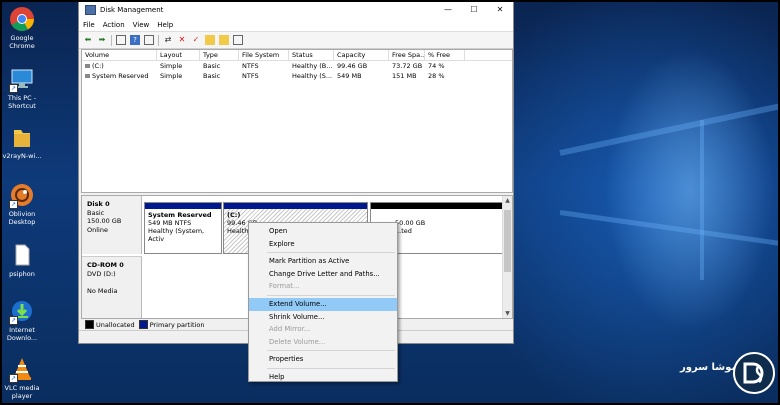 This screenshot has width=780, height=405. I want to click on check-icon: ✓, so click(196, 40).